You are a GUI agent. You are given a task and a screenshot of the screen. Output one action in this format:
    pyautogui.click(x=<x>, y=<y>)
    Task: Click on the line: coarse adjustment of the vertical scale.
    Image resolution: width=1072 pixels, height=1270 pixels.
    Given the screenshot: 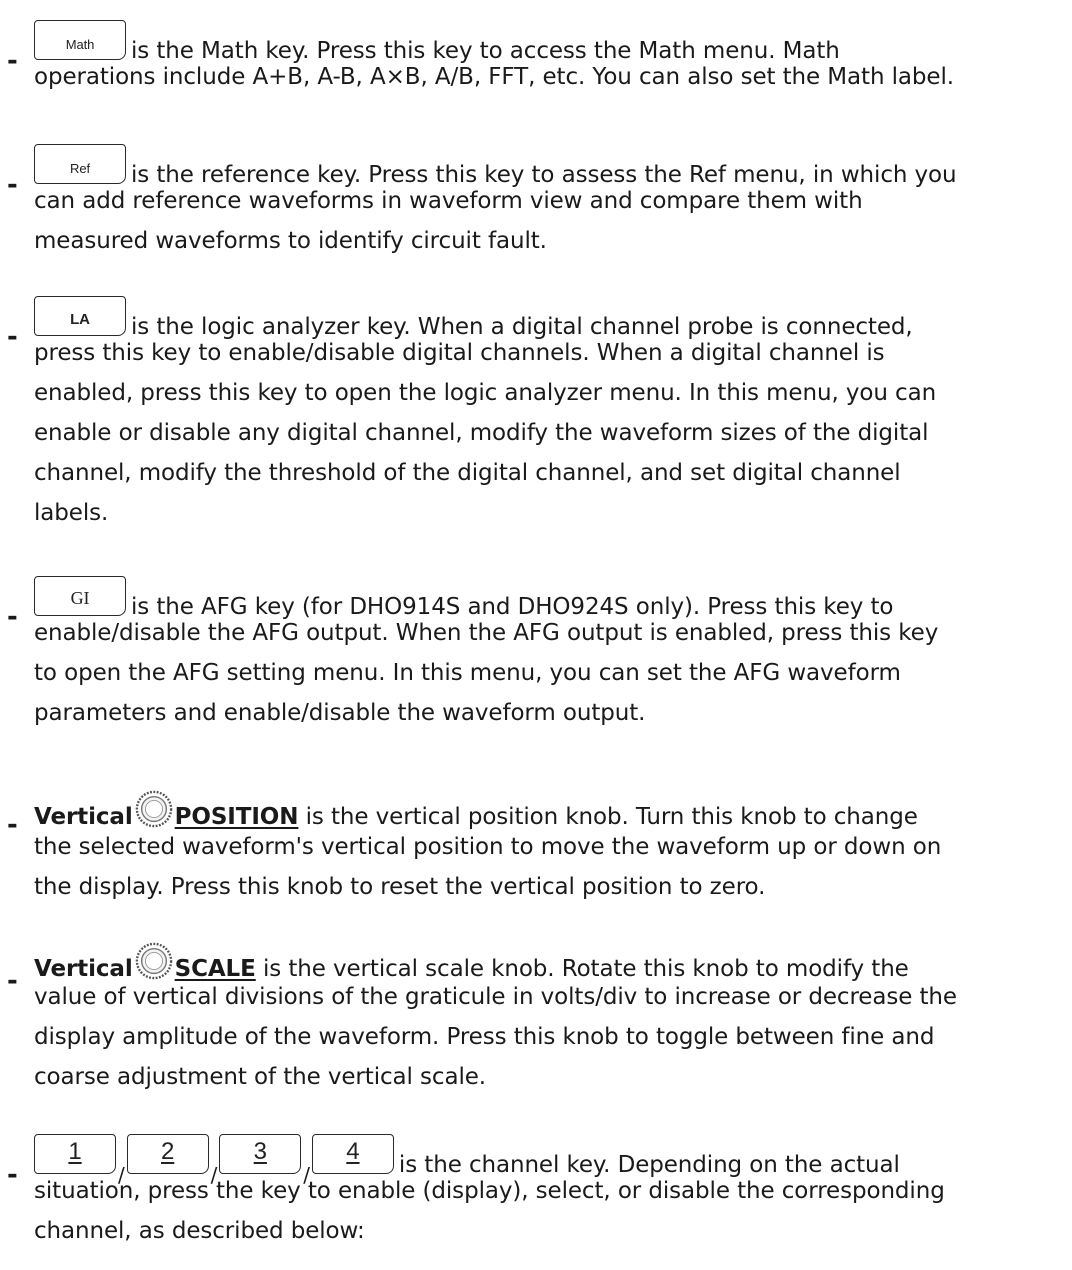 What is the action you would take?
    pyautogui.click(x=260, y=1077)
    